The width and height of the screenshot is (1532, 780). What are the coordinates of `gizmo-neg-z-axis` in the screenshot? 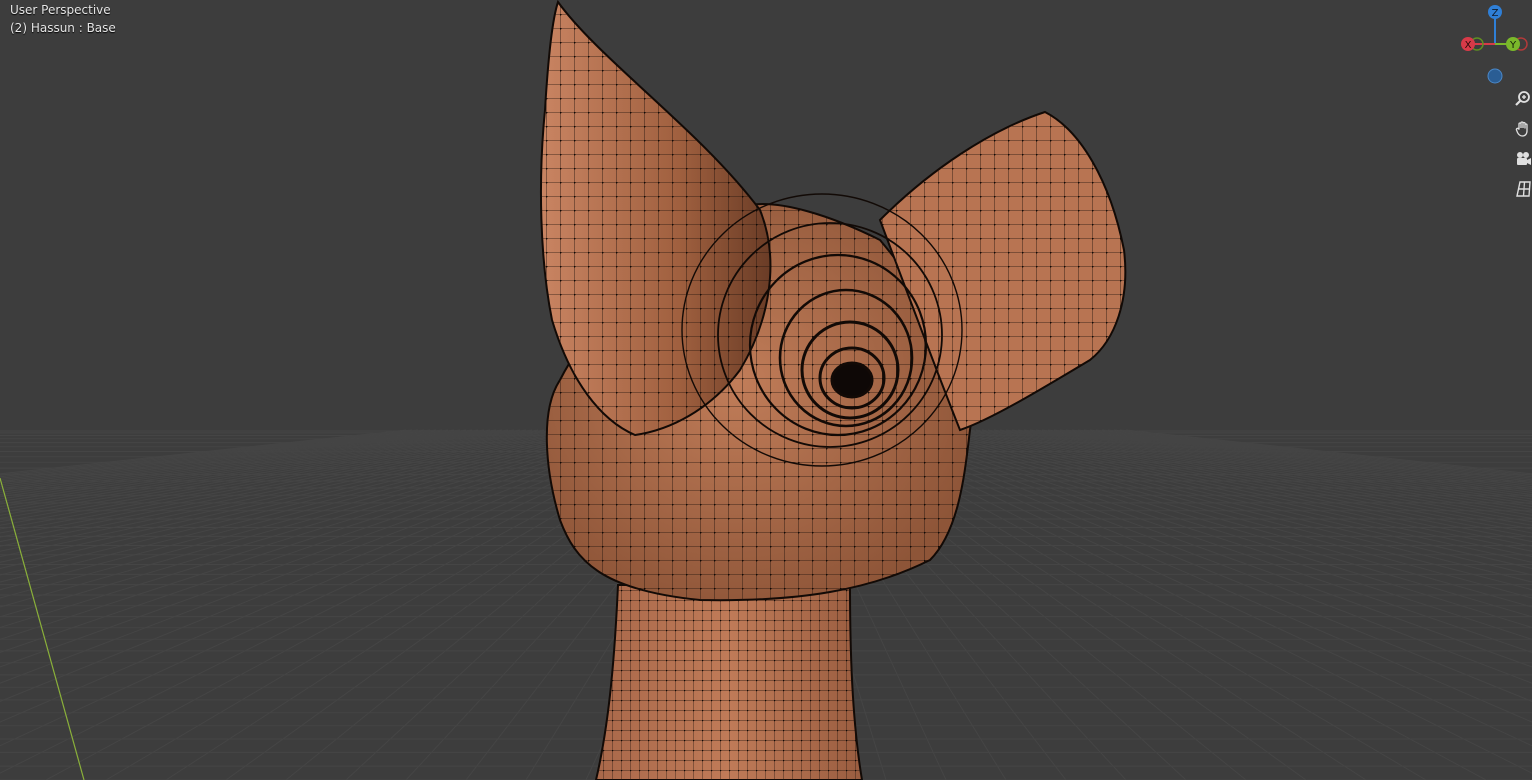 It's located at (1495, 76).